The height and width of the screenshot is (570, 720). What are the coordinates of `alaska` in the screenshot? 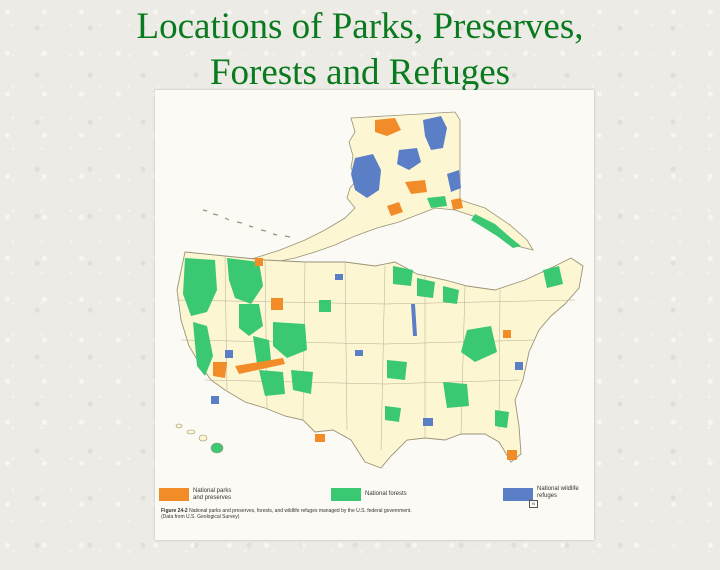 It's located at (368, 190).